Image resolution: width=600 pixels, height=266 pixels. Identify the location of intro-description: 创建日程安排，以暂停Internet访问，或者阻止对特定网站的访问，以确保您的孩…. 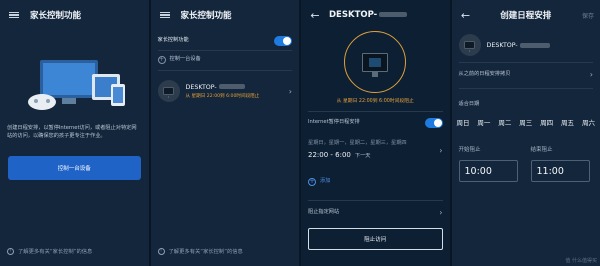
(72, 132).